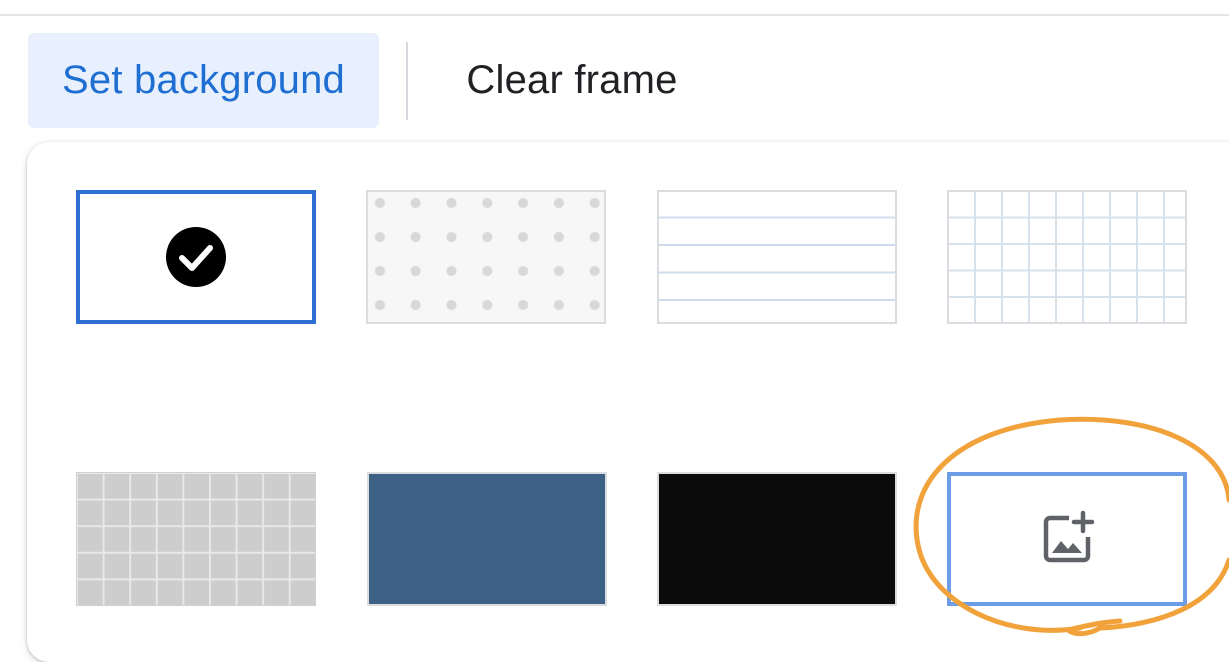  I want to click on set-background-label: Set background, so click(203, 80).